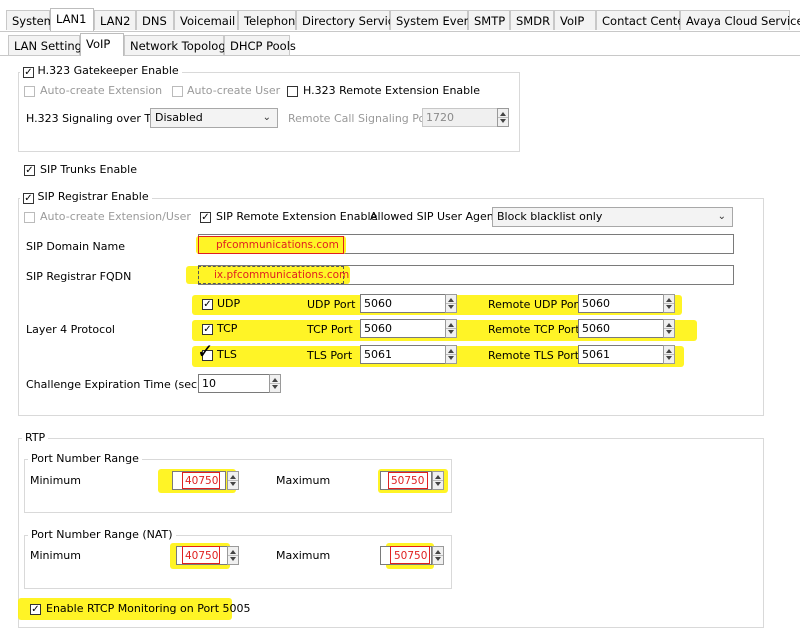 The height and width of the screenshot is (632, 800). I want to click on range-max-spinner, so click(438, 480).